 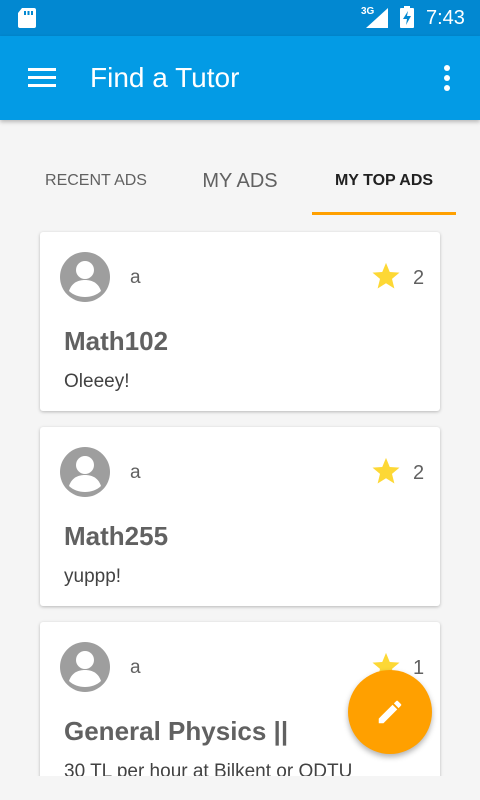 I want to click on overflow-menu-button, so click(x=447, y=78).